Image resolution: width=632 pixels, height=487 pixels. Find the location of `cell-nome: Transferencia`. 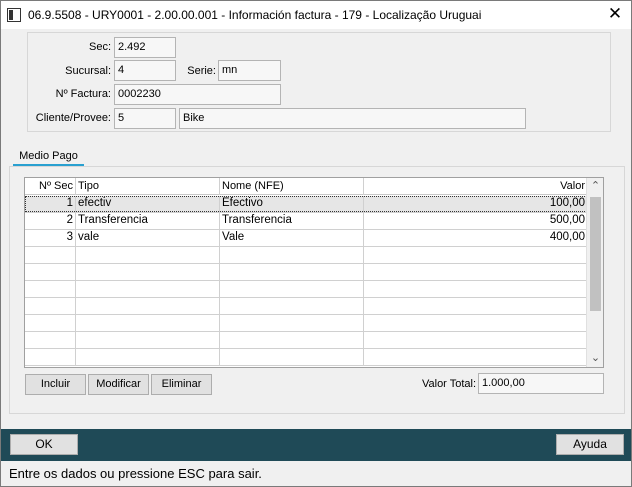

cell-nome: Transferencia is located at coordinates (292, 221).